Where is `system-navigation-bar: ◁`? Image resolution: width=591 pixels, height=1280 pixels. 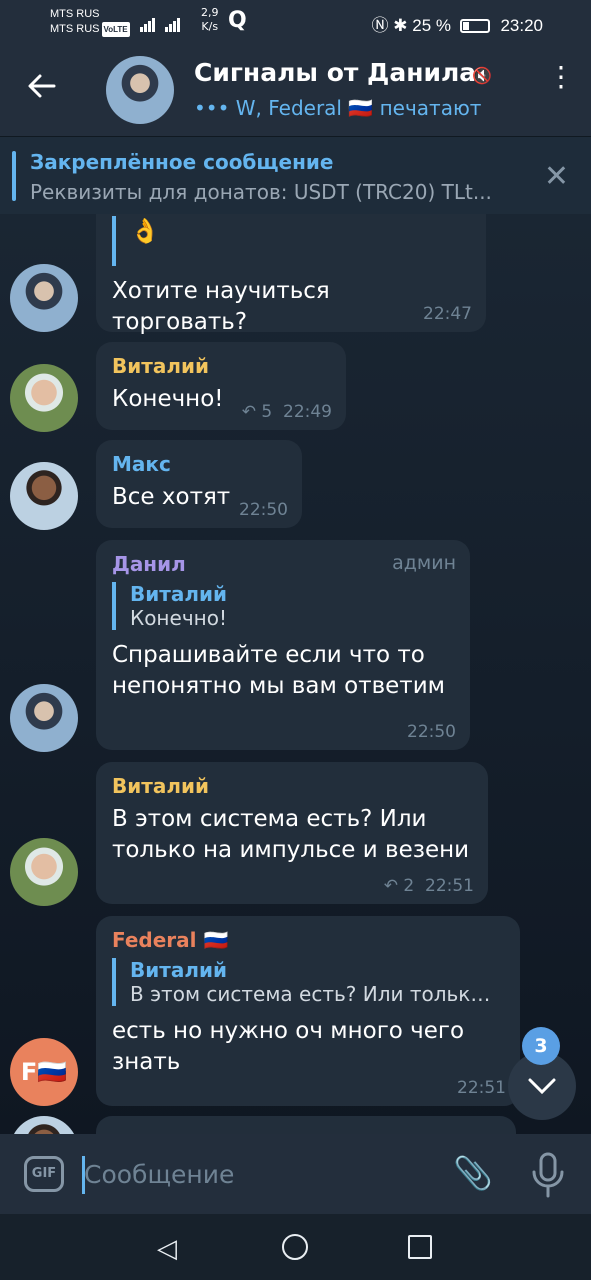
system-navigation-bar: ◁ is located at coordinates (295, 1247).